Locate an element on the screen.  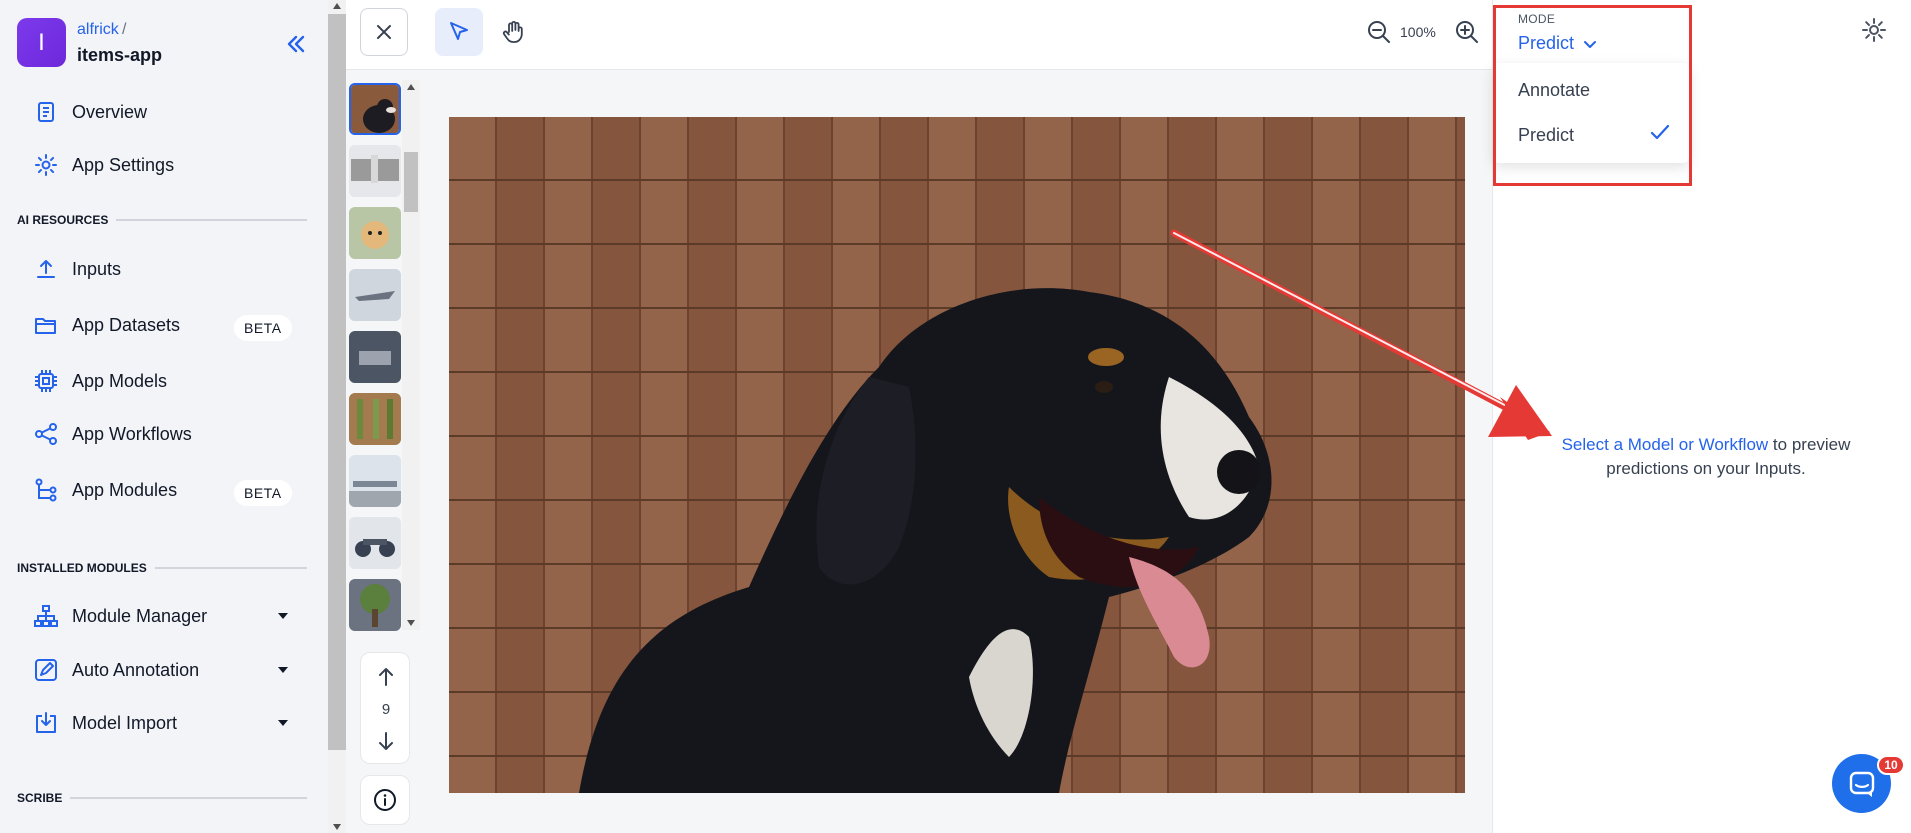
hand-icon is located at coordinates (512, 32).